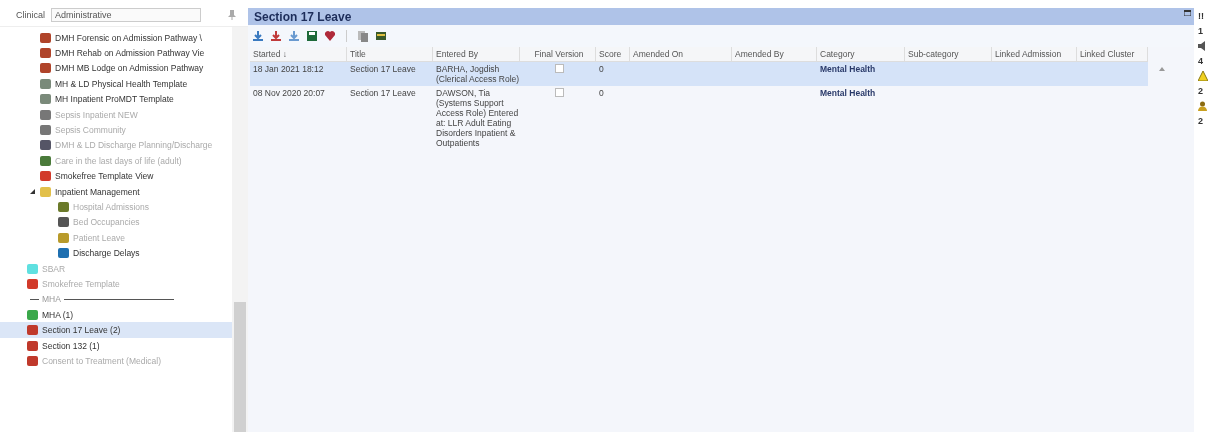 The width and height of the screenshot is (1208, 432). What do you see at coordinates (1202, 106) in the screenshot?
I see `person-icon` at bounding box center [1202, 106].